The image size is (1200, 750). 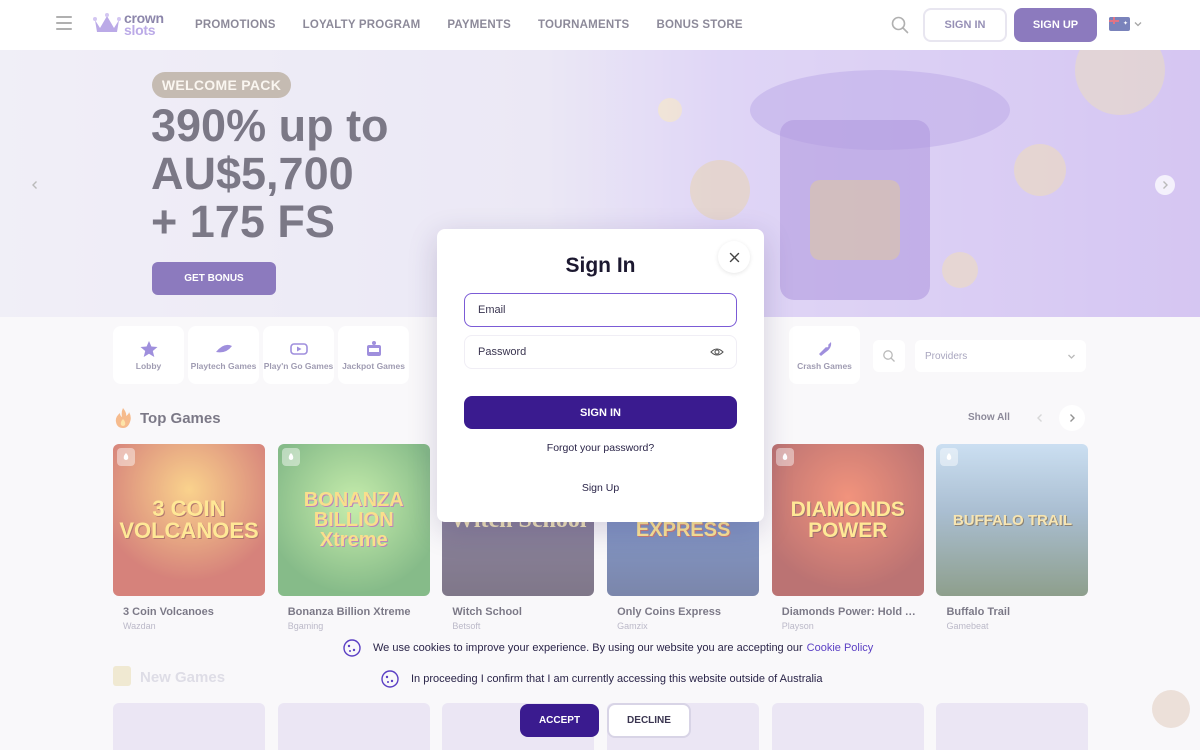 I want to click on email-field, so click(x=600, y=310).